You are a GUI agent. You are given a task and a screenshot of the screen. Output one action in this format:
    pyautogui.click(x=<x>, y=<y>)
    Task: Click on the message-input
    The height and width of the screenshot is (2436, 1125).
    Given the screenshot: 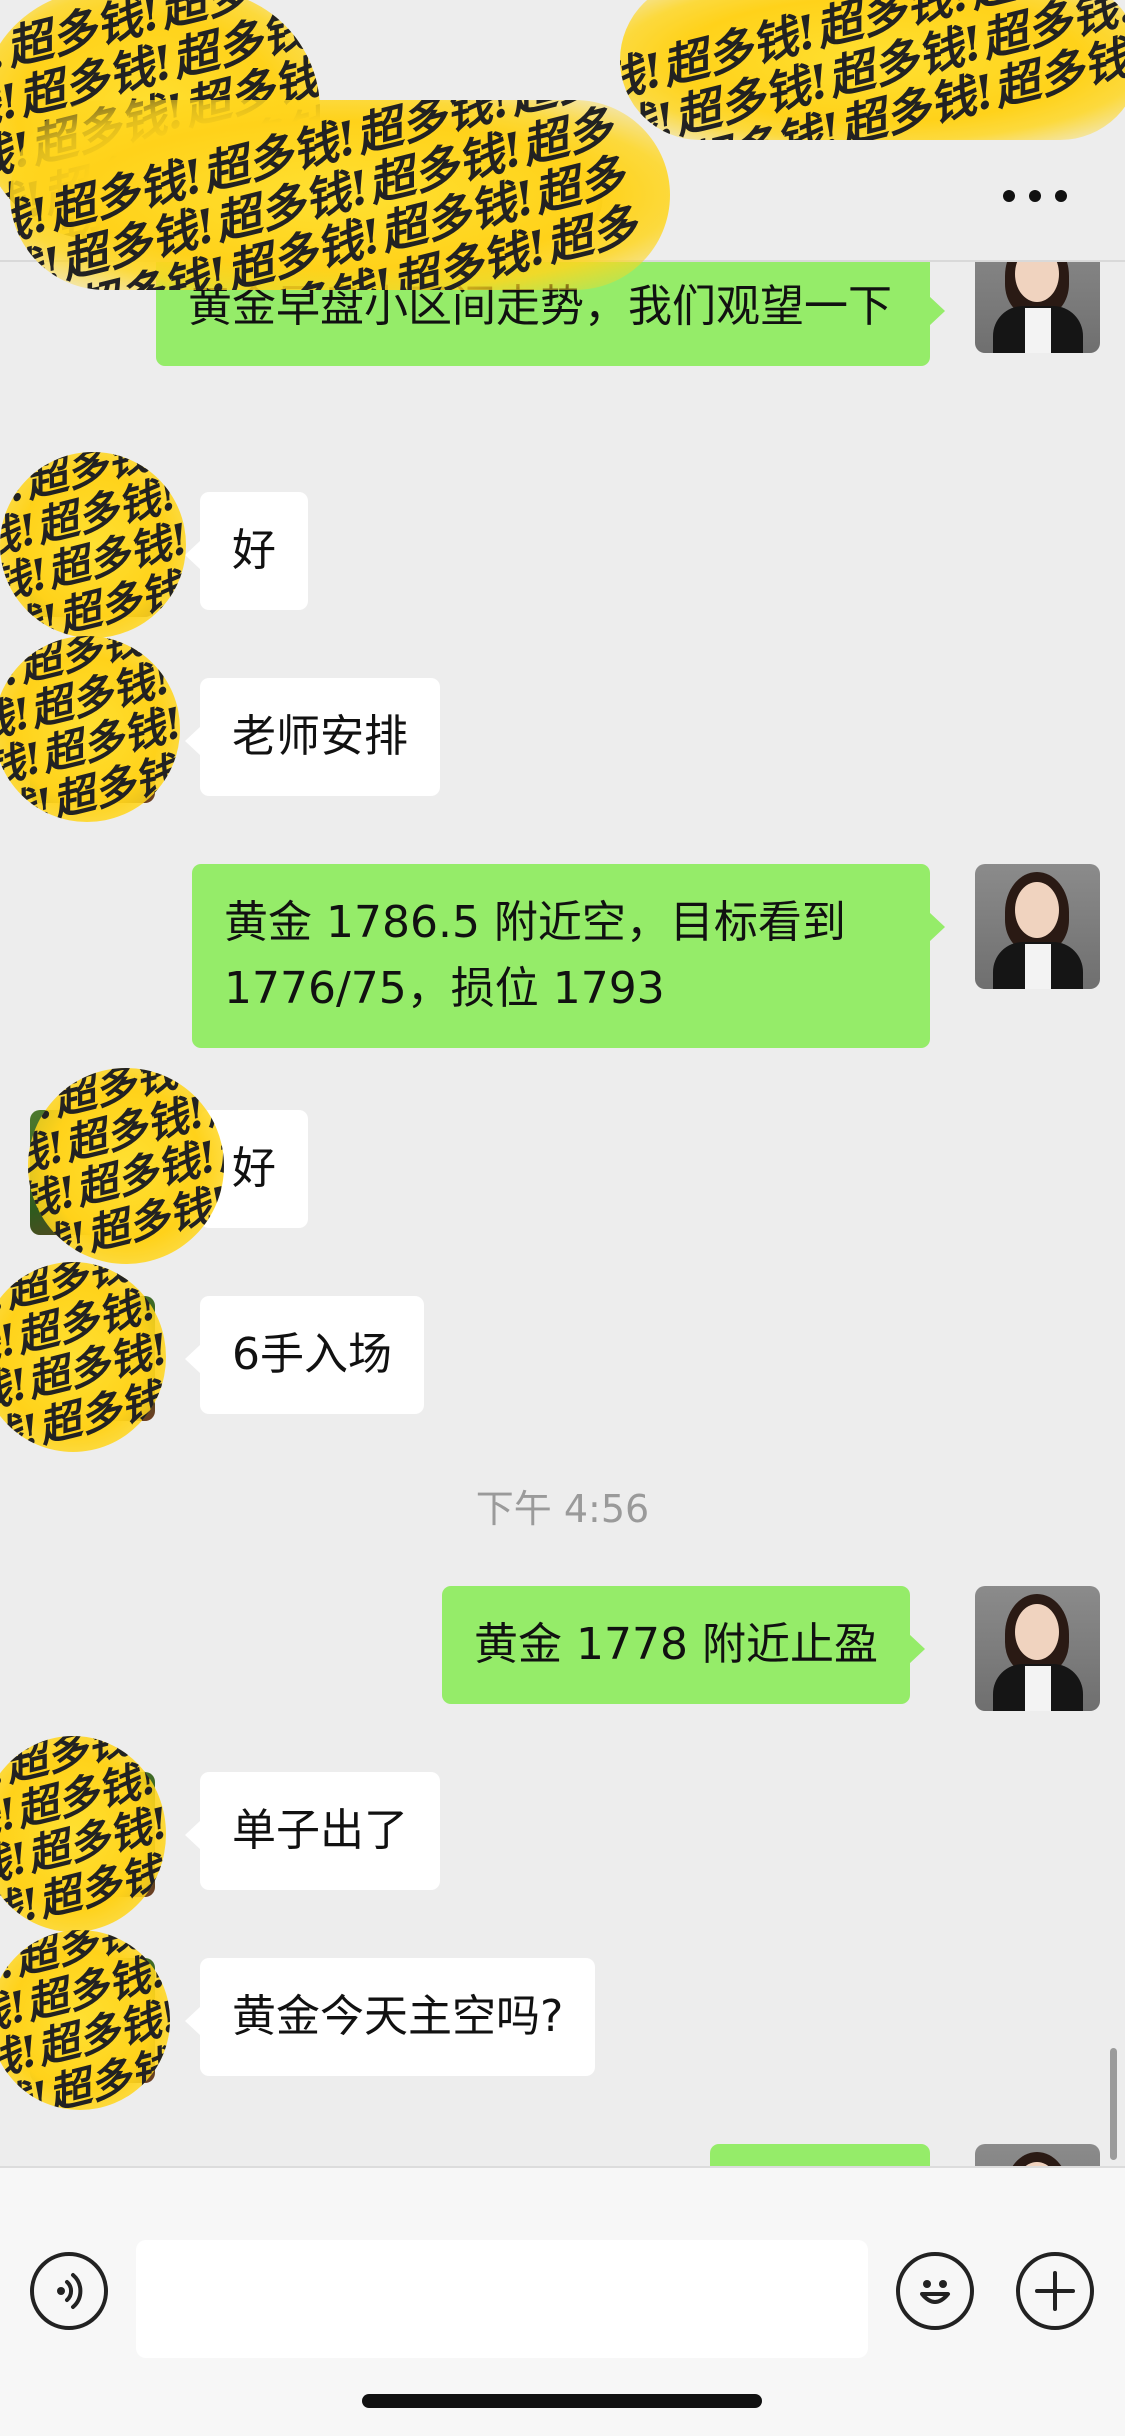 What is the action you would take?
    pyautogui.click(x=502, y=2299)
    